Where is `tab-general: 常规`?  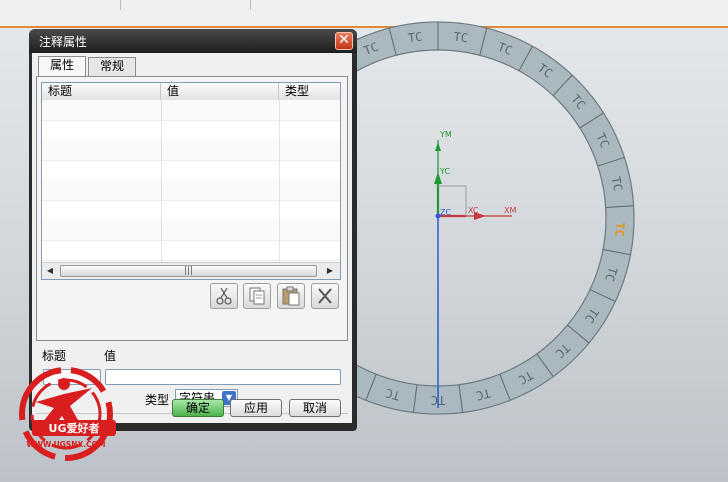
tab-general: 常规 is located at coordinates (112, 66).